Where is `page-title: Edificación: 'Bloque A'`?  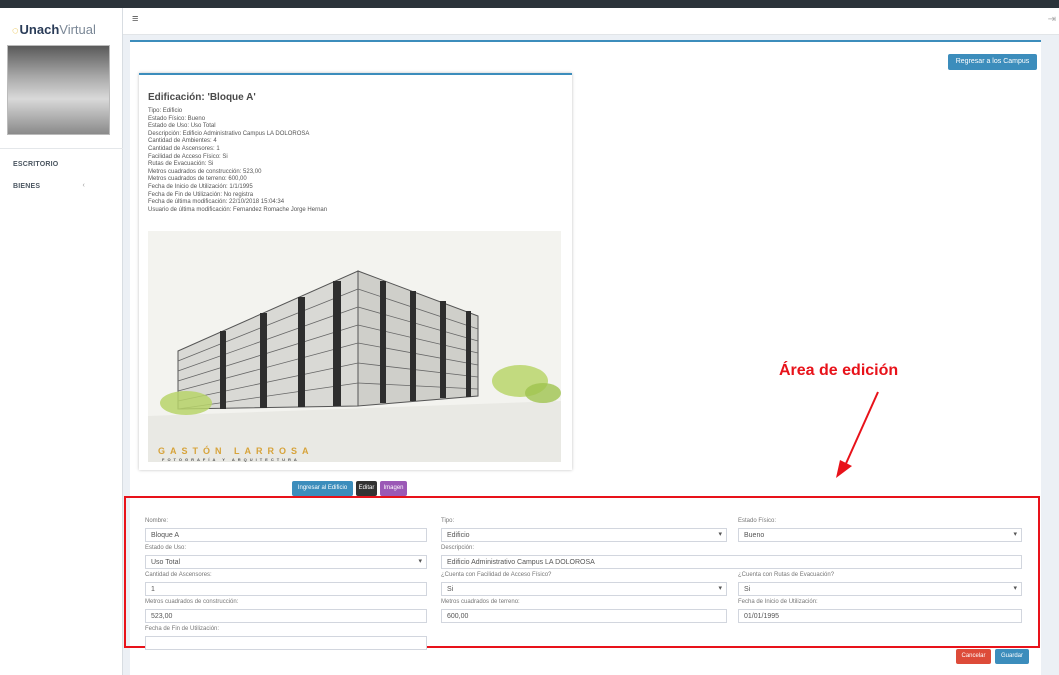 page-title: Edificación: 'Bloque A' is located at coordinates (202, 97).